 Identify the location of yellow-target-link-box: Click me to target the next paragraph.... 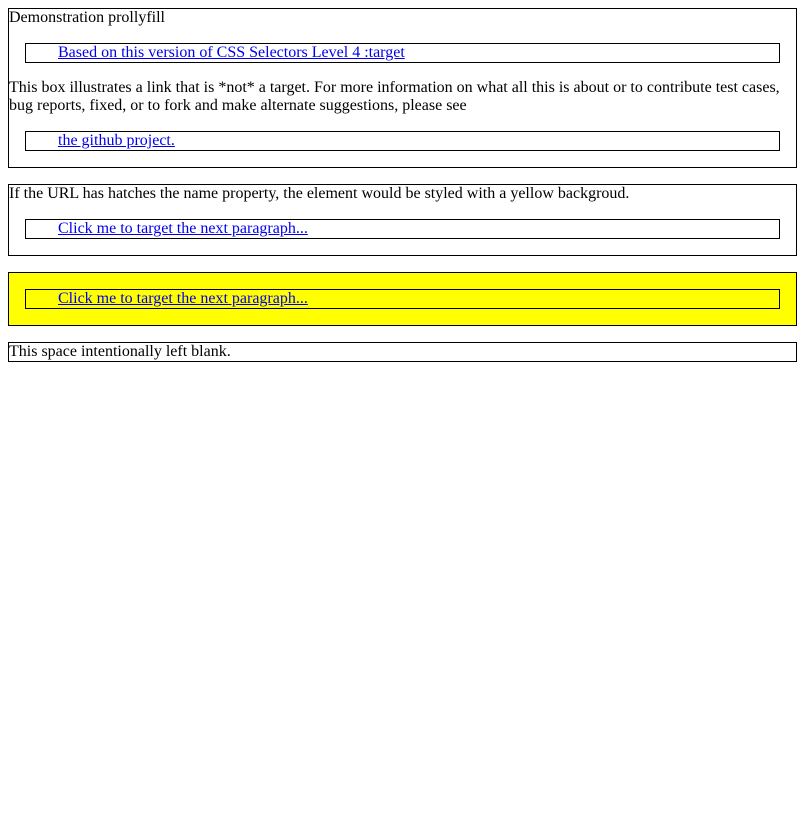
(402, 299).